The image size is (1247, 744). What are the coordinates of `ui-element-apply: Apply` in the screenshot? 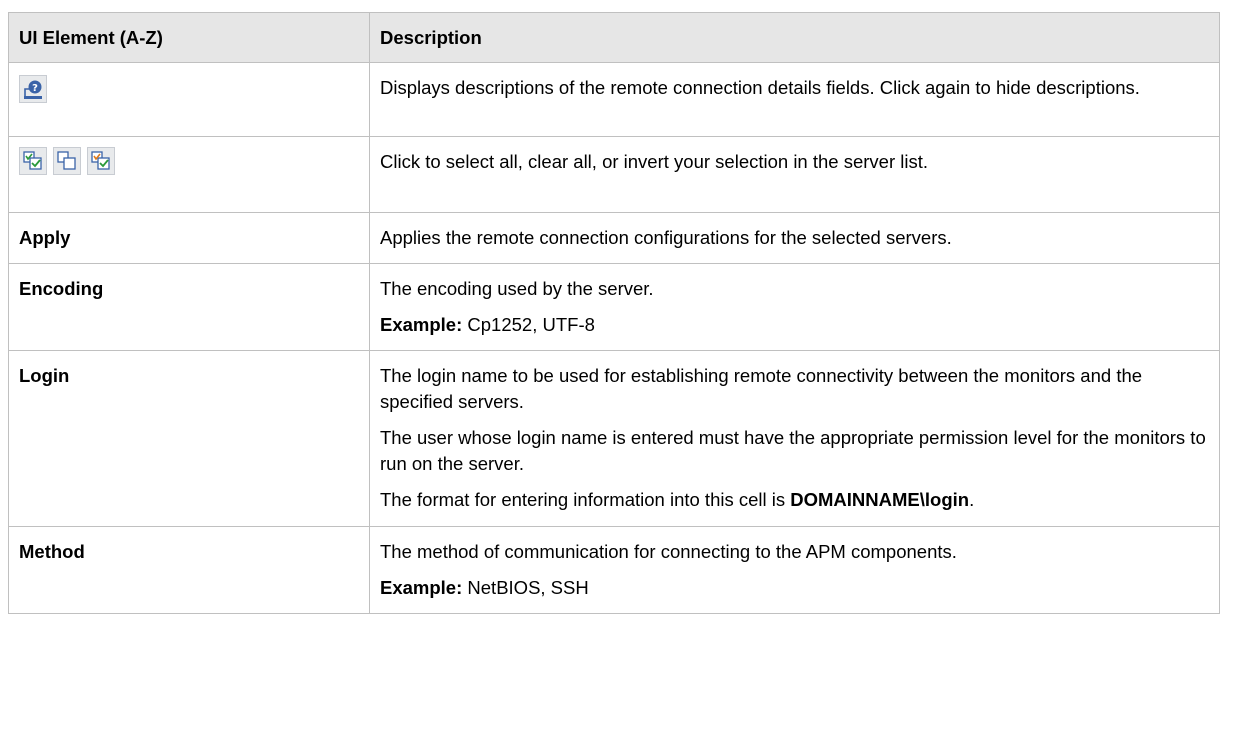 It's located at (189, 238).